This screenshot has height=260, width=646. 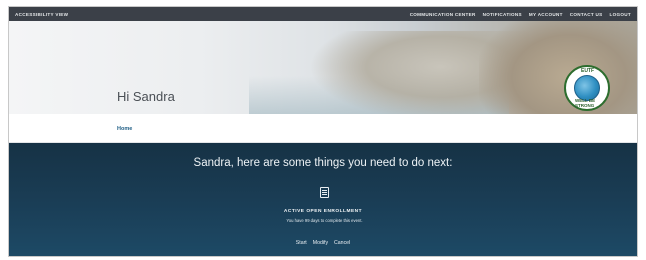 What do you see at coordinates (323, 128) in the screenshot?
I see `breadcrumb: Home` at bounding box center [323, 128].